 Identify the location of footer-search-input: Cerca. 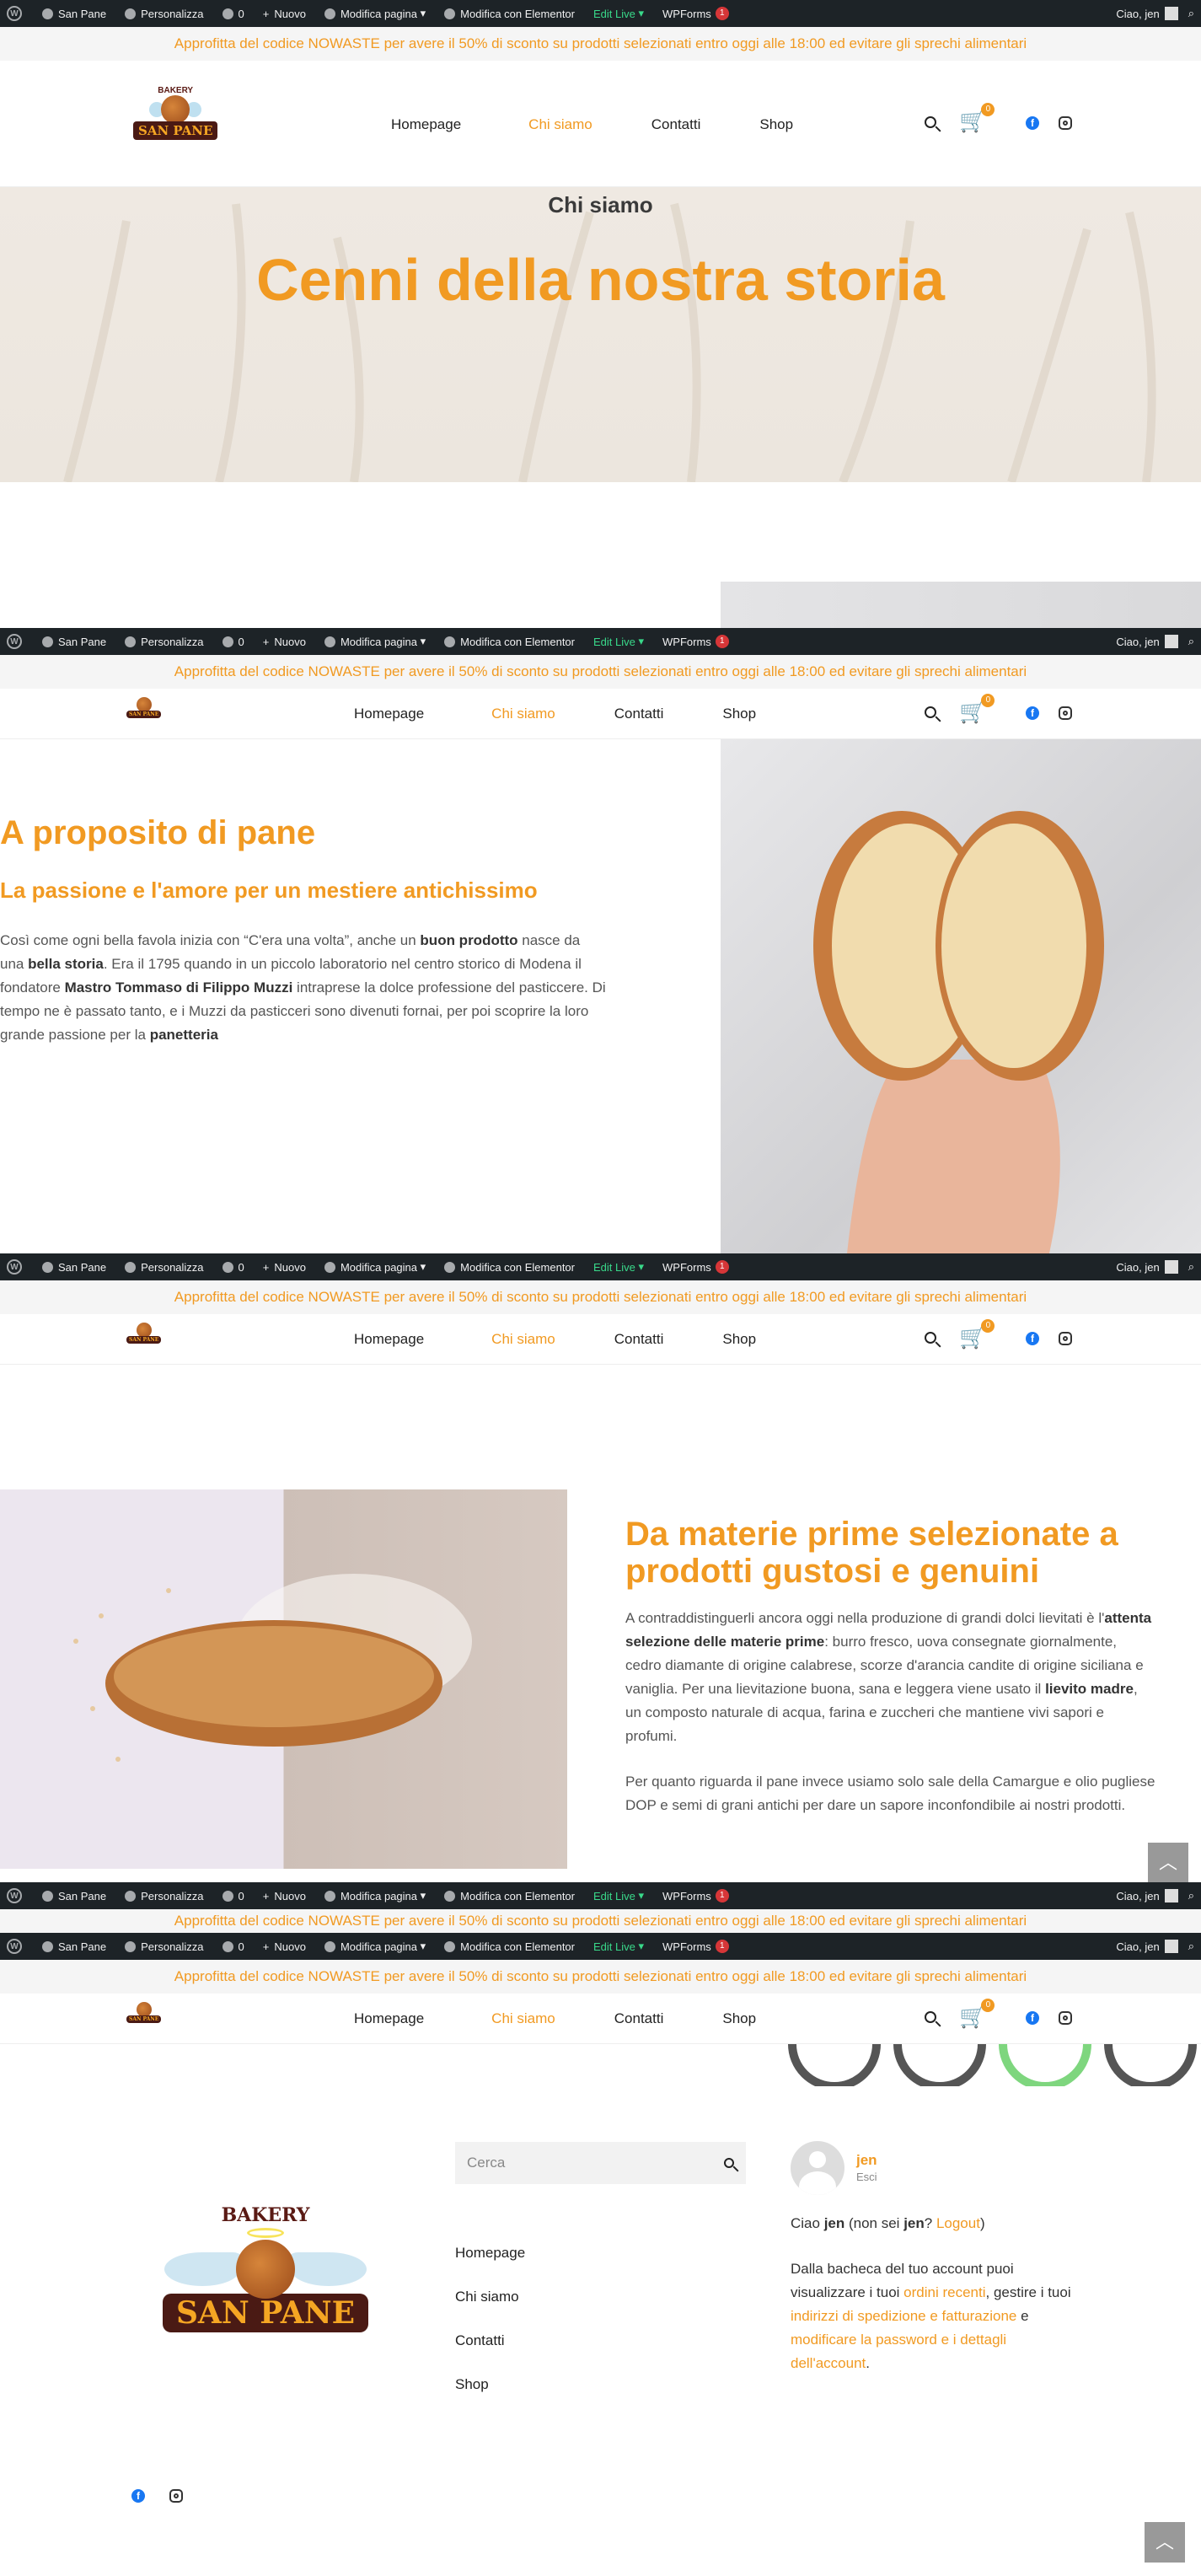
(600, 2163).